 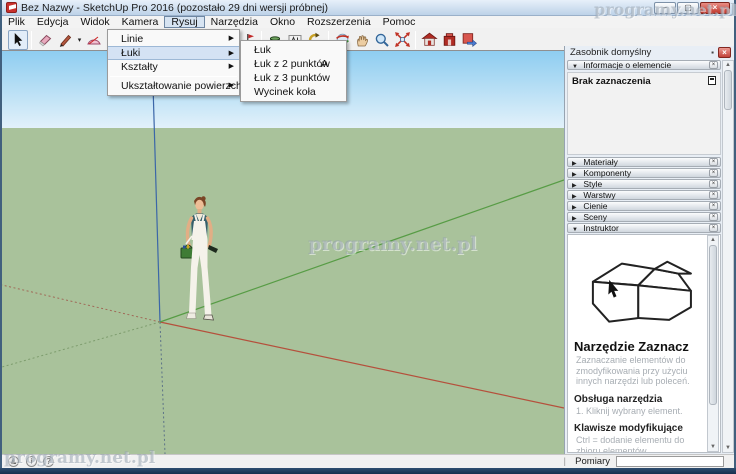 I want to click on section-style: ▶ Style ×, so click(x=644, y=184).